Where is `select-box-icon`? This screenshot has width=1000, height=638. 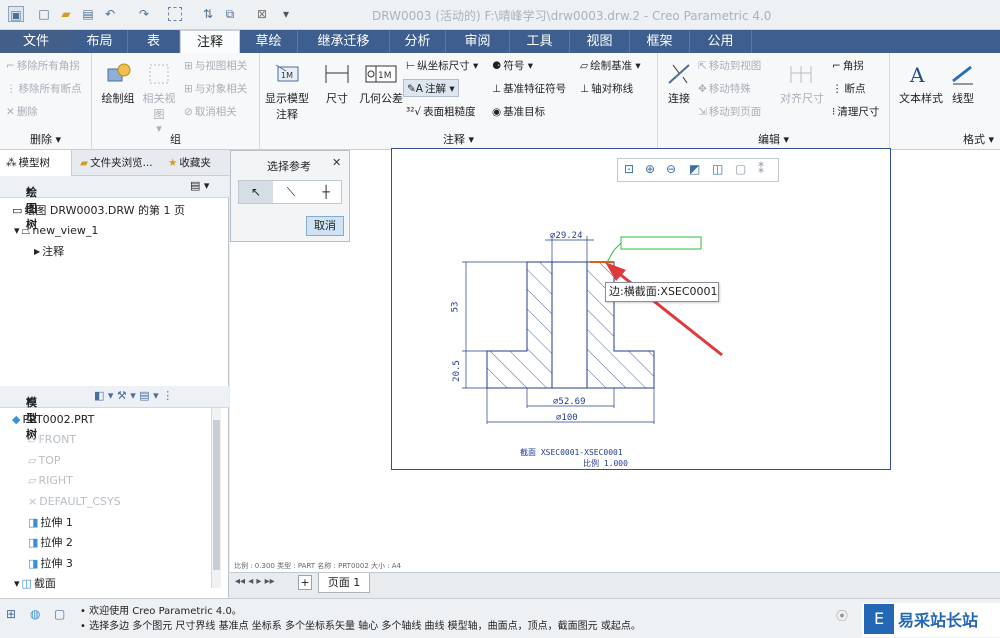 select-box-icon is located at coordinates (175, 14).